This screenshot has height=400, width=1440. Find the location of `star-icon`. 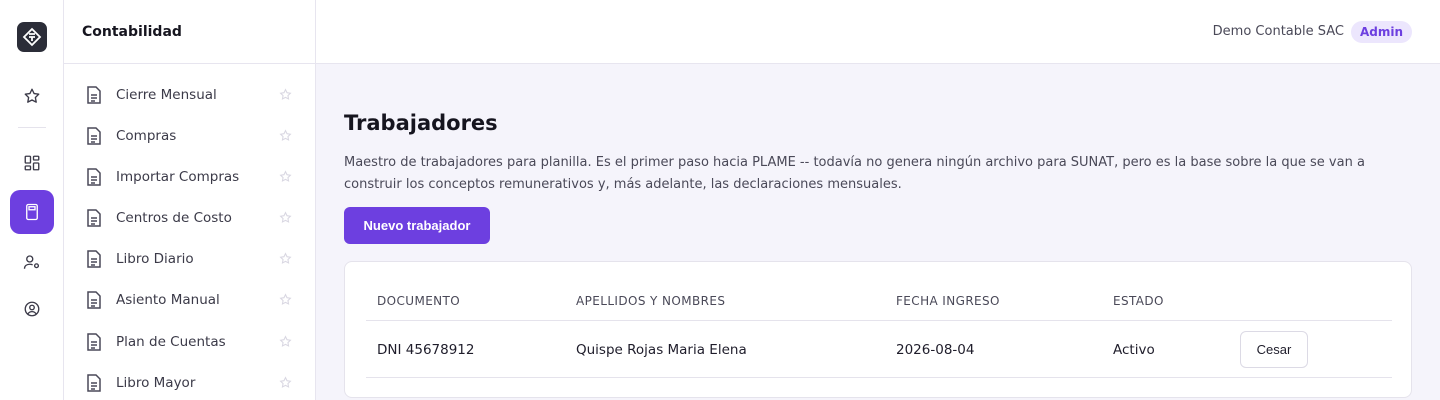

star-icon is located at coordinates (32, 96).